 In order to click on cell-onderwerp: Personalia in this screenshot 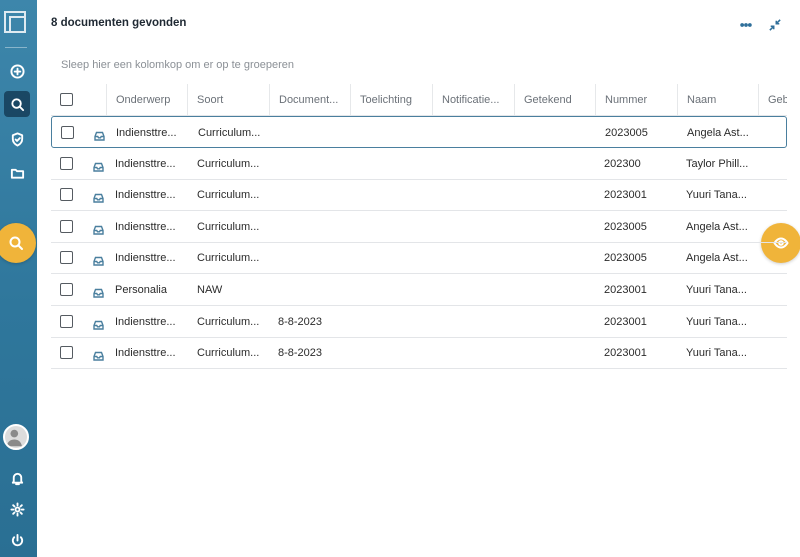, I will do `click(141, 290)`.